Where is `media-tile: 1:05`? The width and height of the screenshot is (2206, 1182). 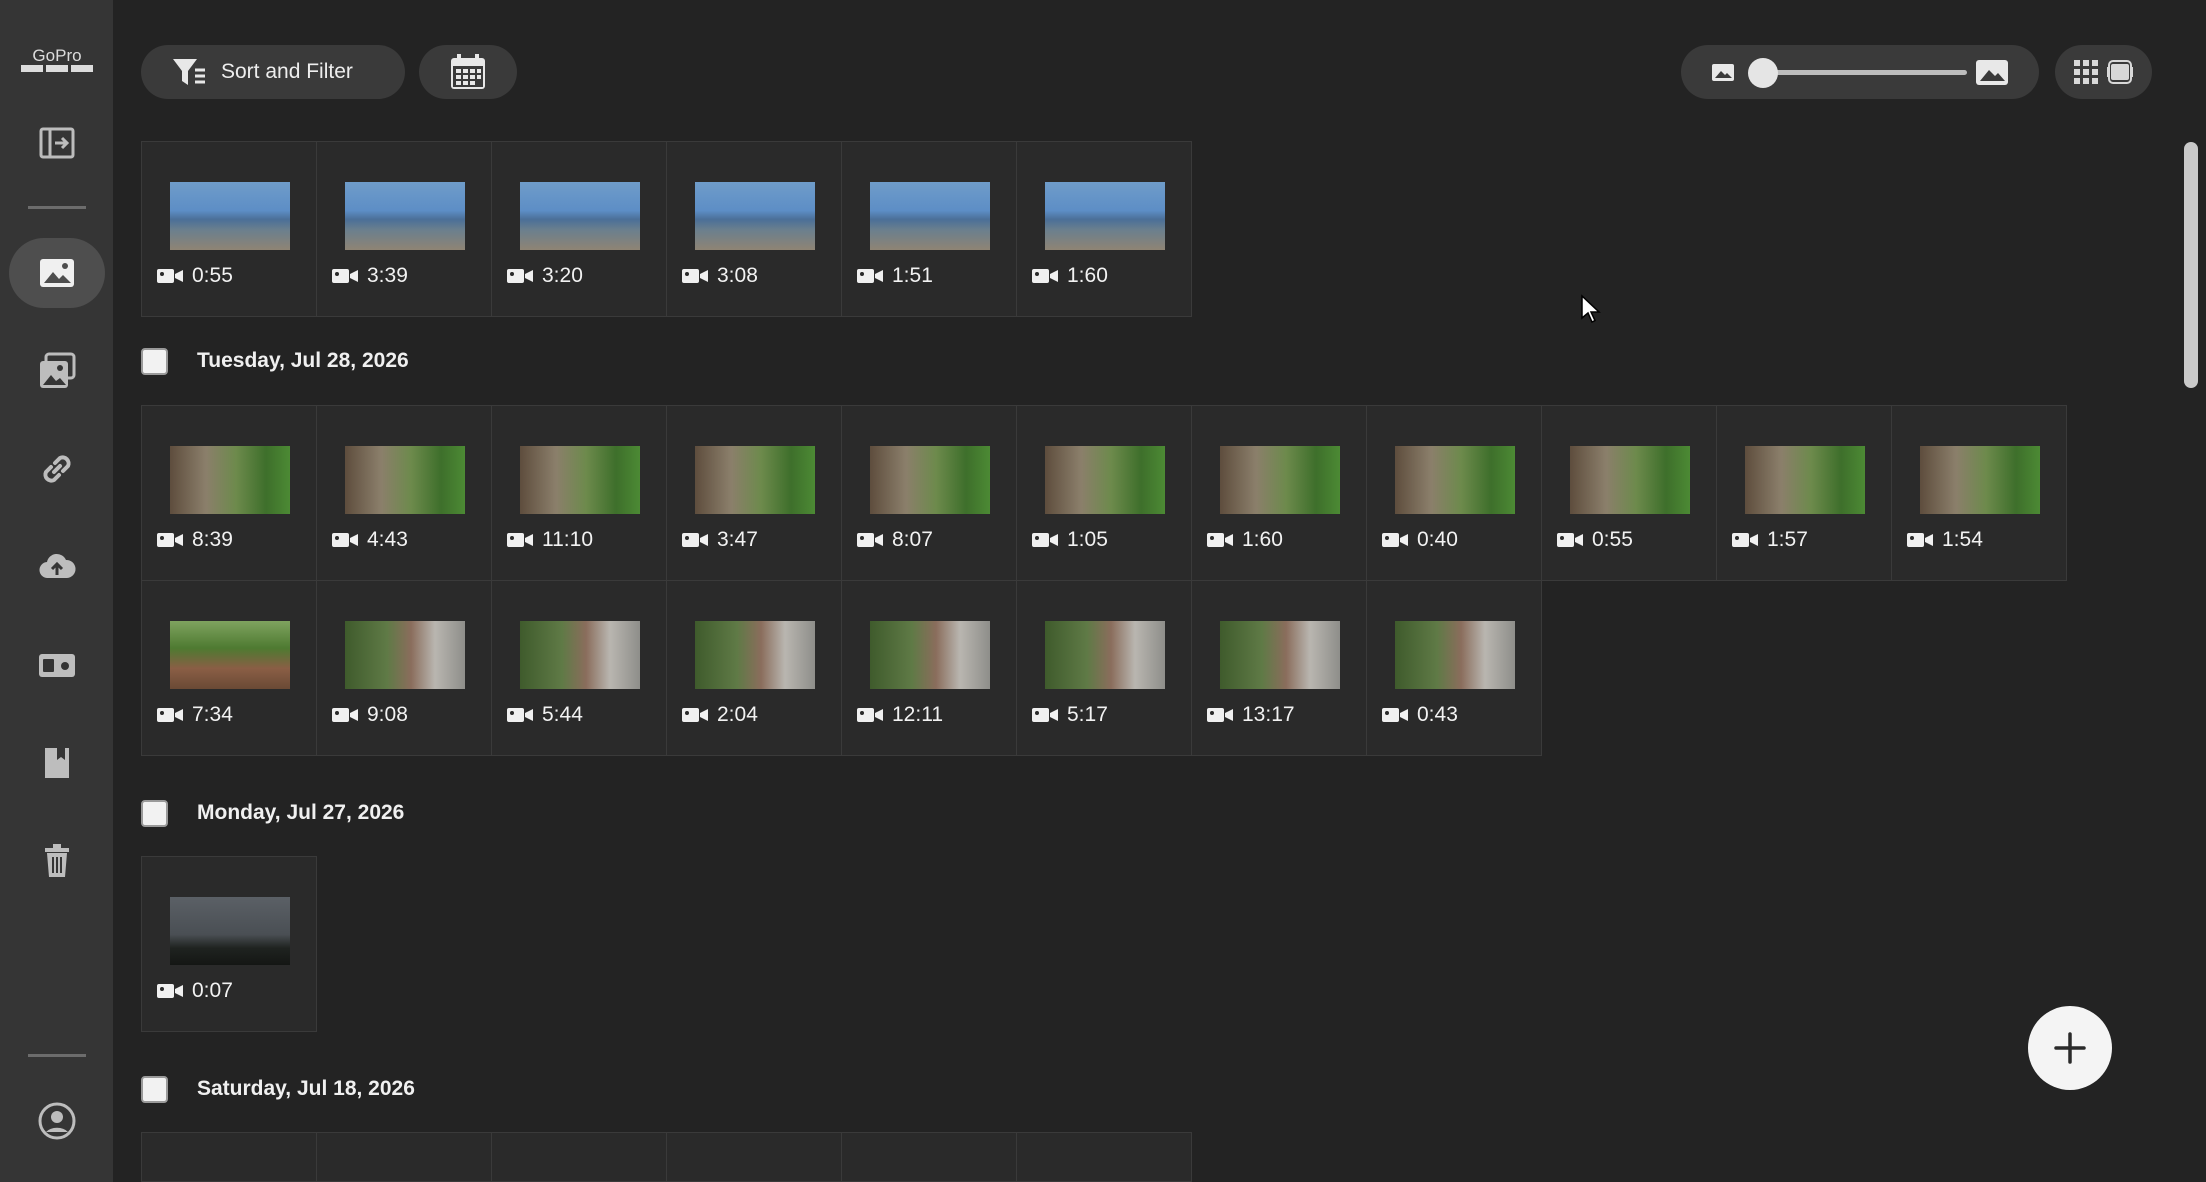 media-tile: 1:05 is located at coordinates (1104, 493).